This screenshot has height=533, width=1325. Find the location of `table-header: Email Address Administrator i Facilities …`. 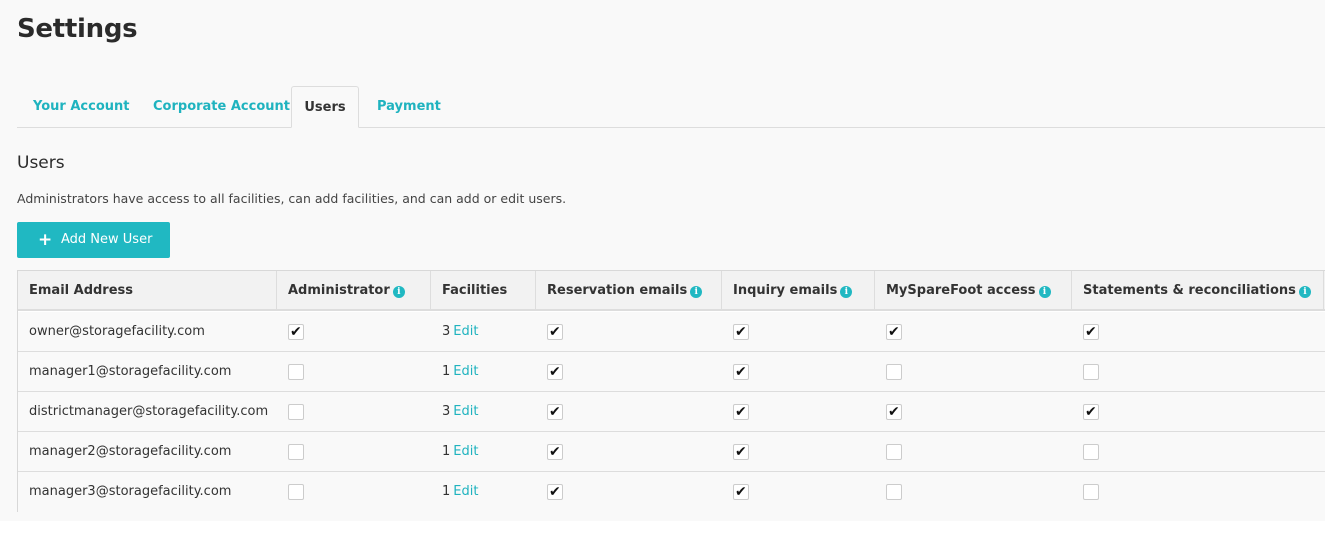

table-header: Email Address Administrator i Facilities … is located at coordinates (671, 291).